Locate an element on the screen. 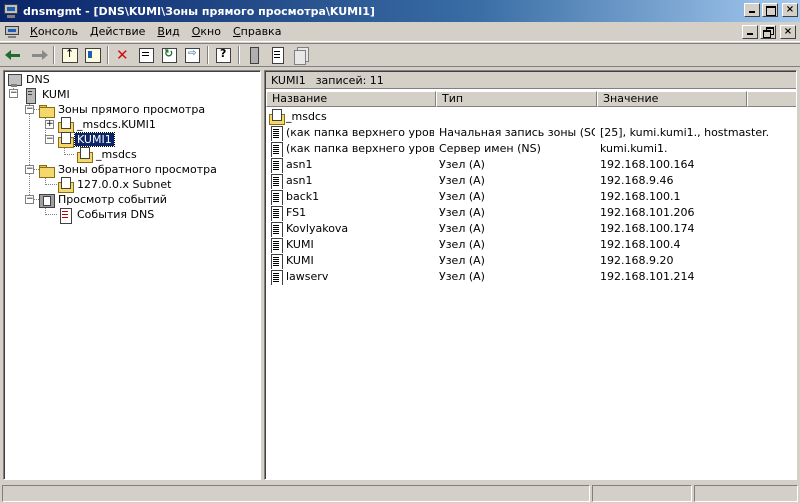  table-row: _msdcs is located at coordinates (531, 117).